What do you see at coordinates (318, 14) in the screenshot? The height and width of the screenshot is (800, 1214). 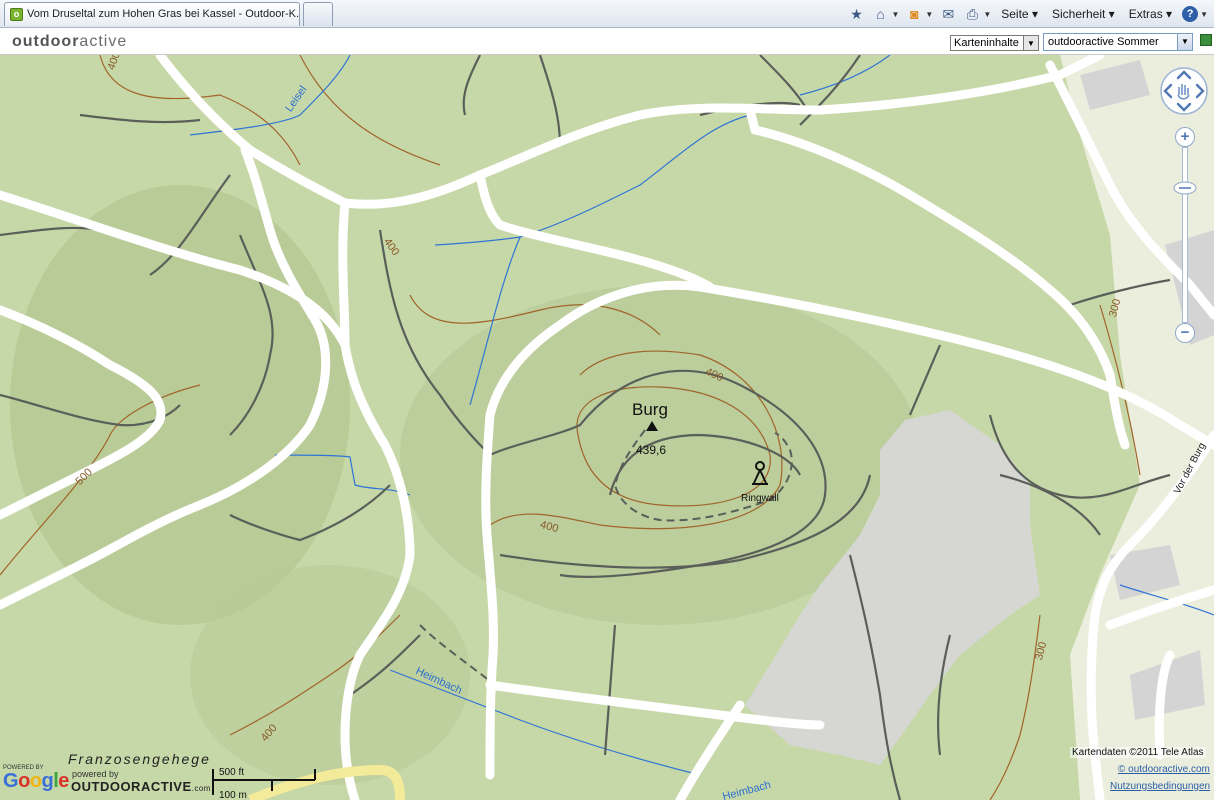 I see `new-tab-button` at bounding box center [318, 14].